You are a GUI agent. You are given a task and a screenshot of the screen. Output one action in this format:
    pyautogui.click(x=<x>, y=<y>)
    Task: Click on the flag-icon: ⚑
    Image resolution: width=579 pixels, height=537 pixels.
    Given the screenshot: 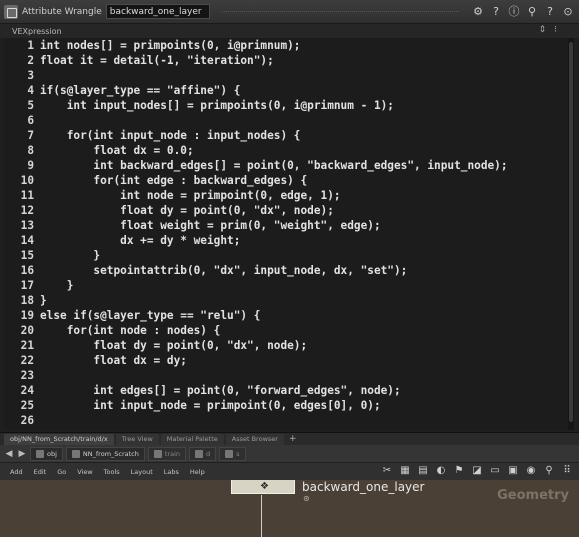 What is the action you would take?
    pyautogui.click(x=459, y=471)
    